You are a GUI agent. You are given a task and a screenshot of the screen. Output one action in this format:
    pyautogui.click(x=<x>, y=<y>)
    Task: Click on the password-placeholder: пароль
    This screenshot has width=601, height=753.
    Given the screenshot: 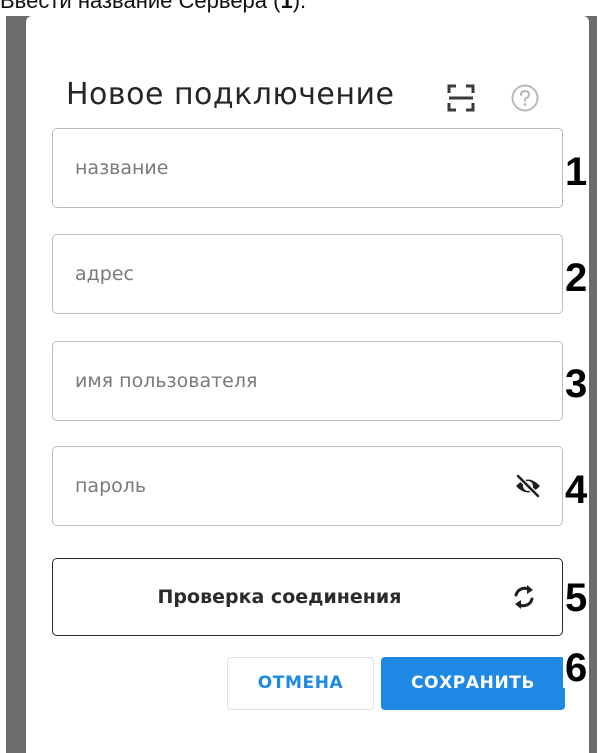 What is the action you would take?
    pyautogui.click(x=111, y=486)
    